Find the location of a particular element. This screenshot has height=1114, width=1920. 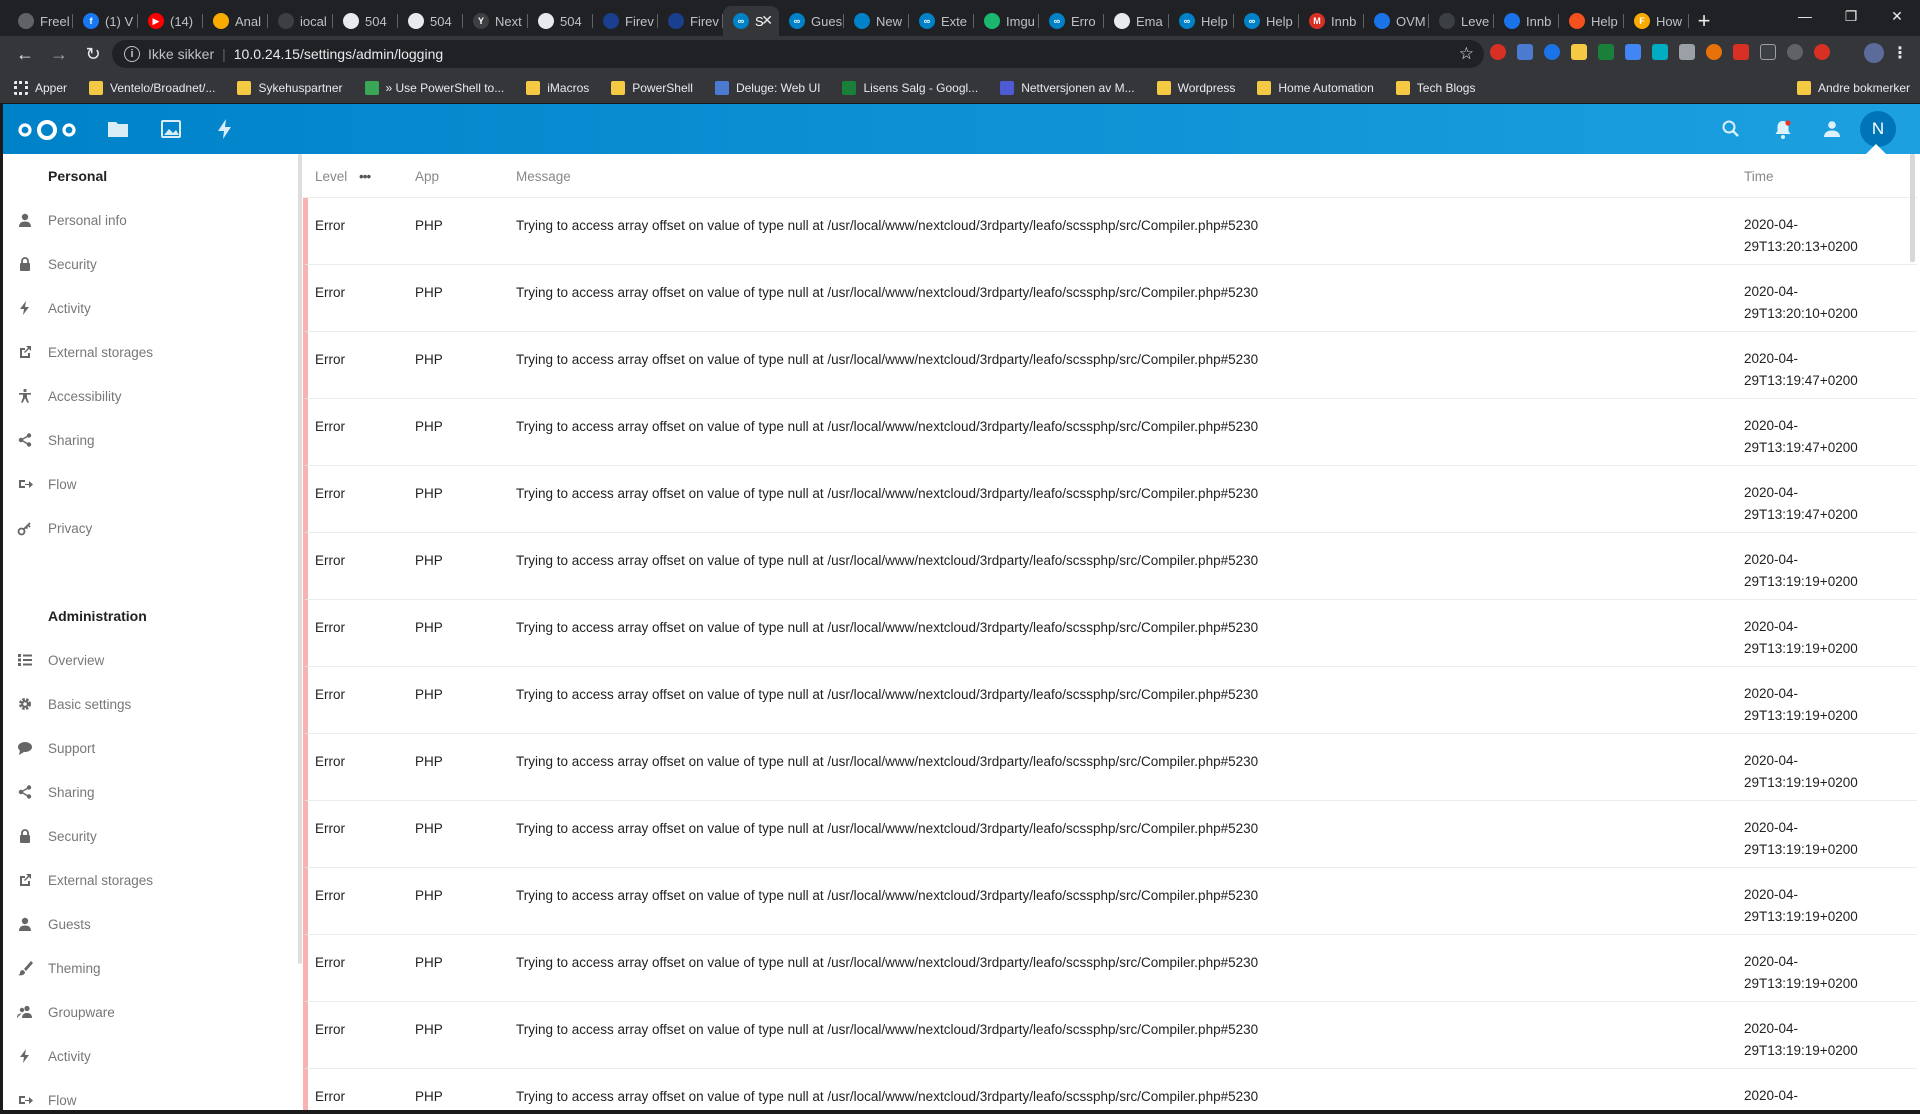

bookmark-item: Wordpress is located at coordinates (1195, 87).